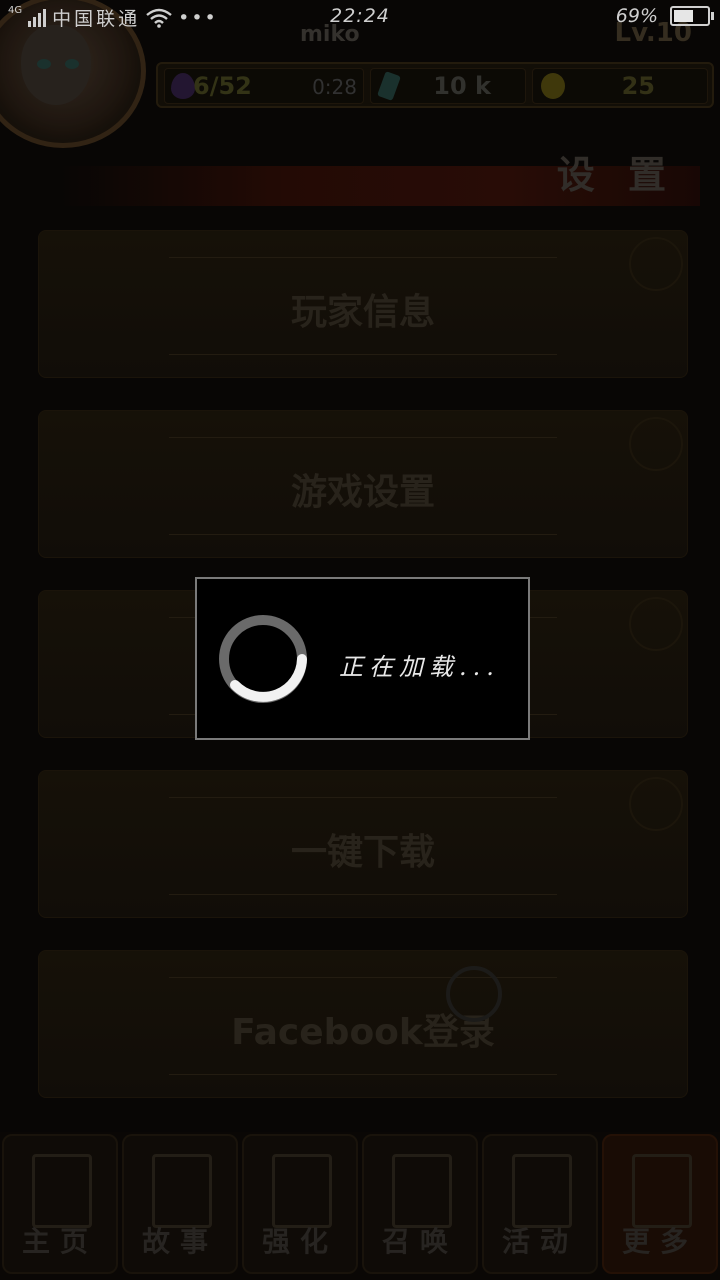 The image size is (720, 1280). What do you see at coordinates (683, 16) in the screenshot?
I see `battery-fill` at bounding box center [683, 16].